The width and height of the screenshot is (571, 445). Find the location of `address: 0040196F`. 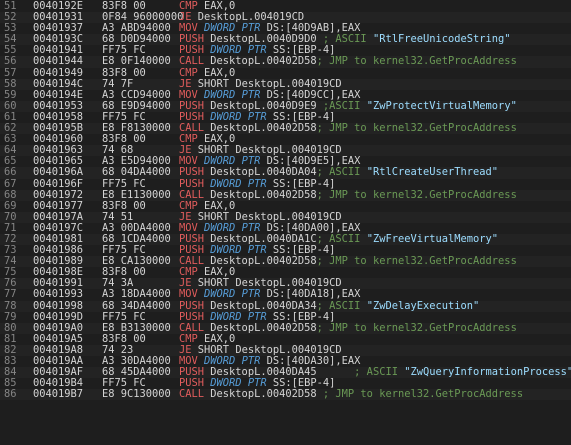

address: 0040196F is located at coordinates (58, 183).